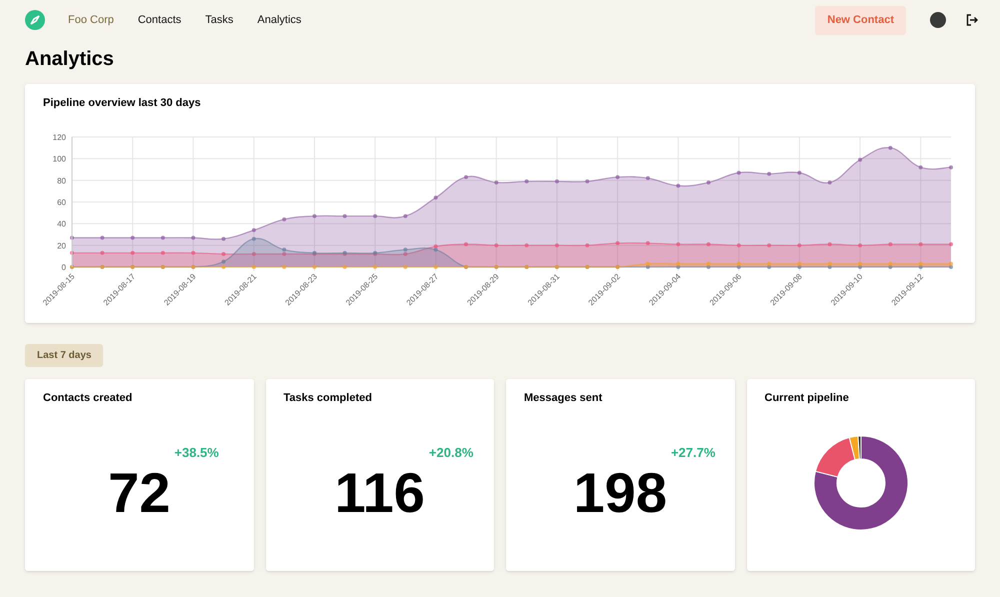  Describe the element at coordinates (379, 493) in the screenshot. I see `stat-value: 116` at that location.